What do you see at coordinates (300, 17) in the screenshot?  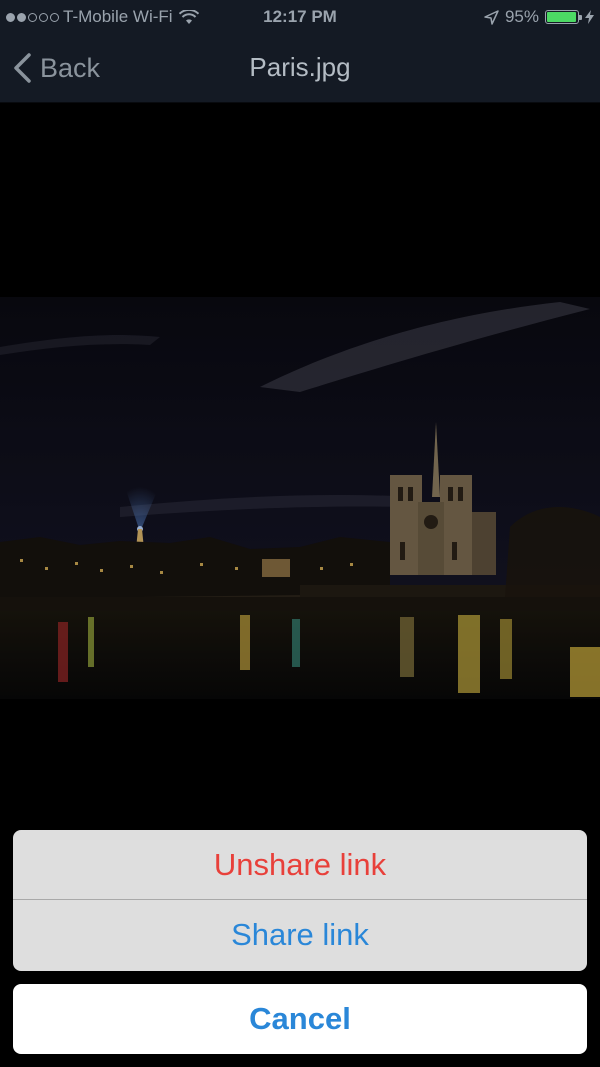 I see `status-bar: T-Mobile Wi-Fi 12:17 PM 95%` at bounding box center [300, 17].